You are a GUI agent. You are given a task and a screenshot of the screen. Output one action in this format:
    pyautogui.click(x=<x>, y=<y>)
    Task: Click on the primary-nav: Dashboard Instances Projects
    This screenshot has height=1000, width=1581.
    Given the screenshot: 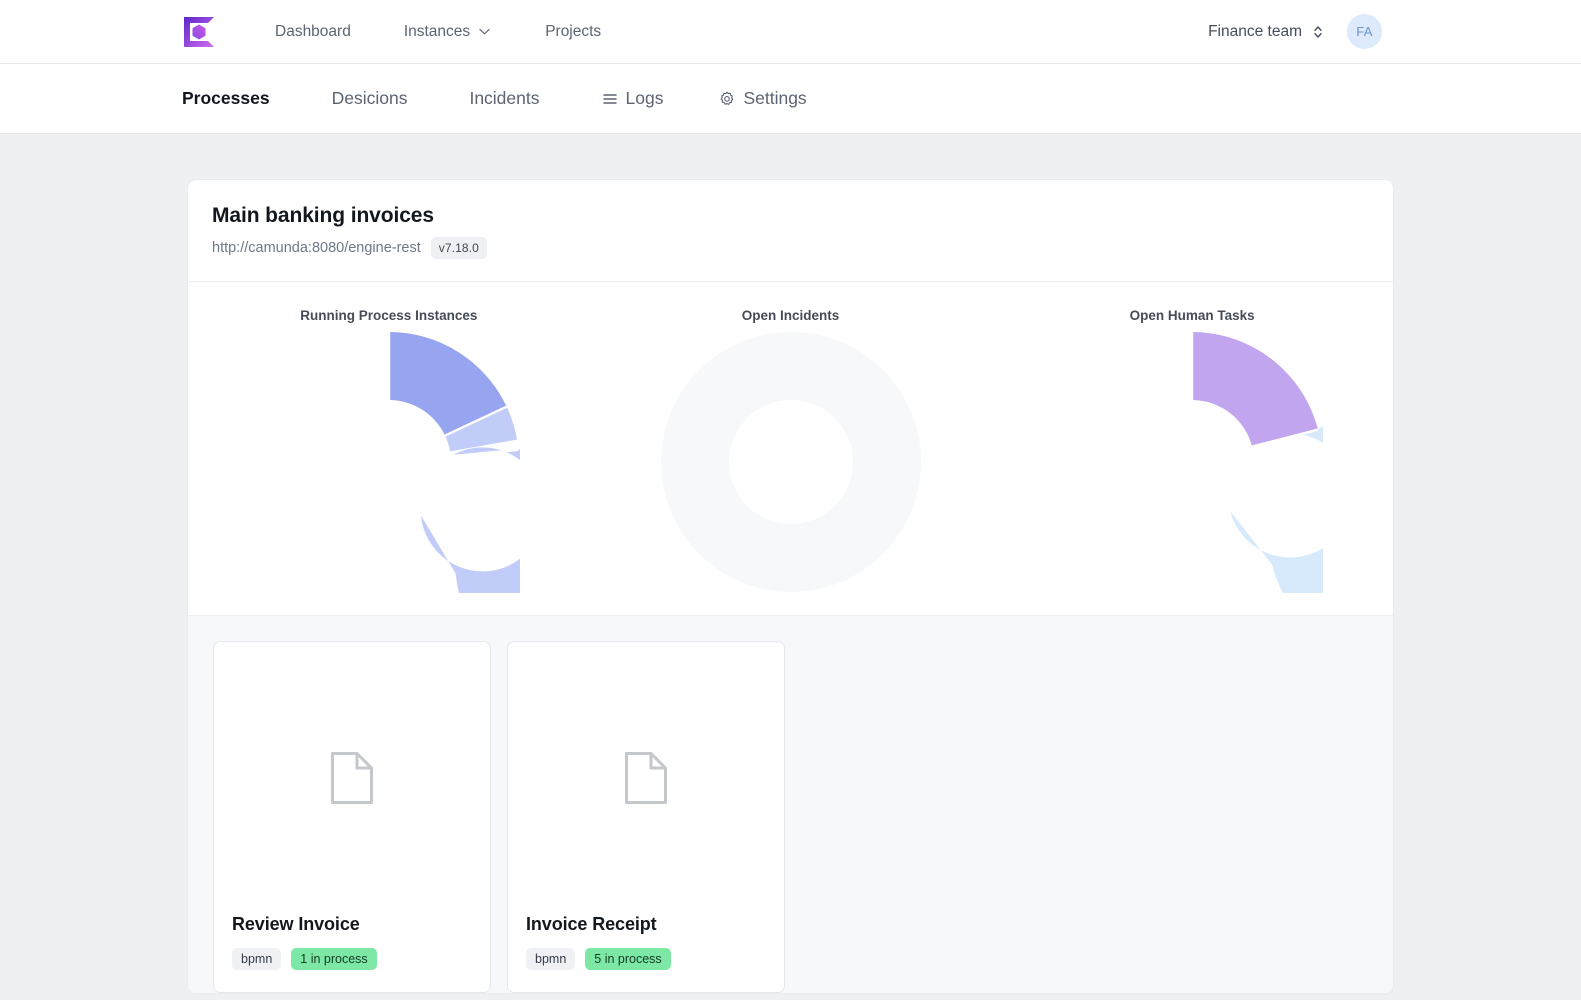 What is the action you would take?
    pyautogui.click(x=438, y=32)
    